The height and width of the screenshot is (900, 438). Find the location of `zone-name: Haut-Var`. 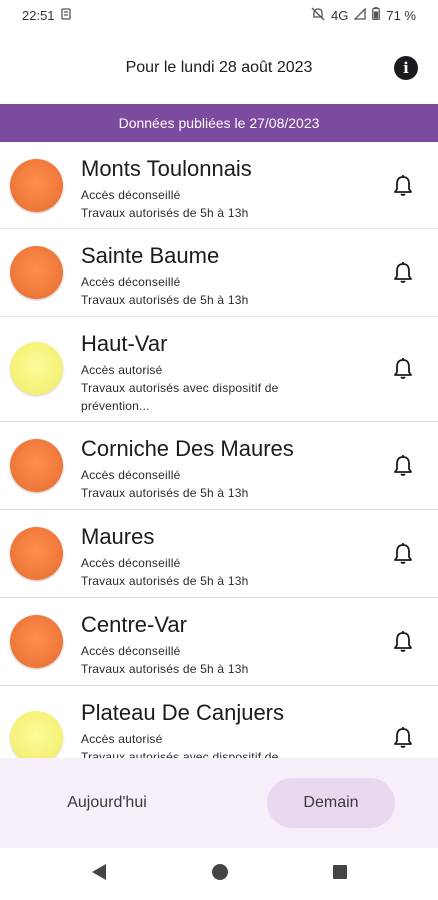

zone-name: Haut-Var is located at coordinates (124, 343).